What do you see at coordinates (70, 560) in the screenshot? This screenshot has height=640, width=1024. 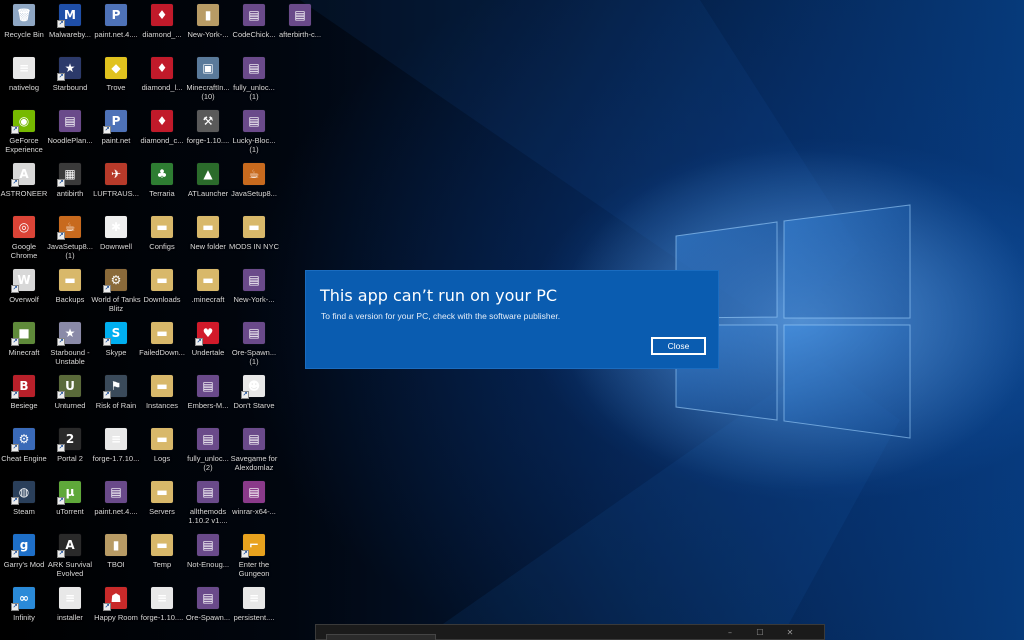 I see `desktop-icon: A ↗ ARK Survival Evolved` at bounding box center [70, 560].